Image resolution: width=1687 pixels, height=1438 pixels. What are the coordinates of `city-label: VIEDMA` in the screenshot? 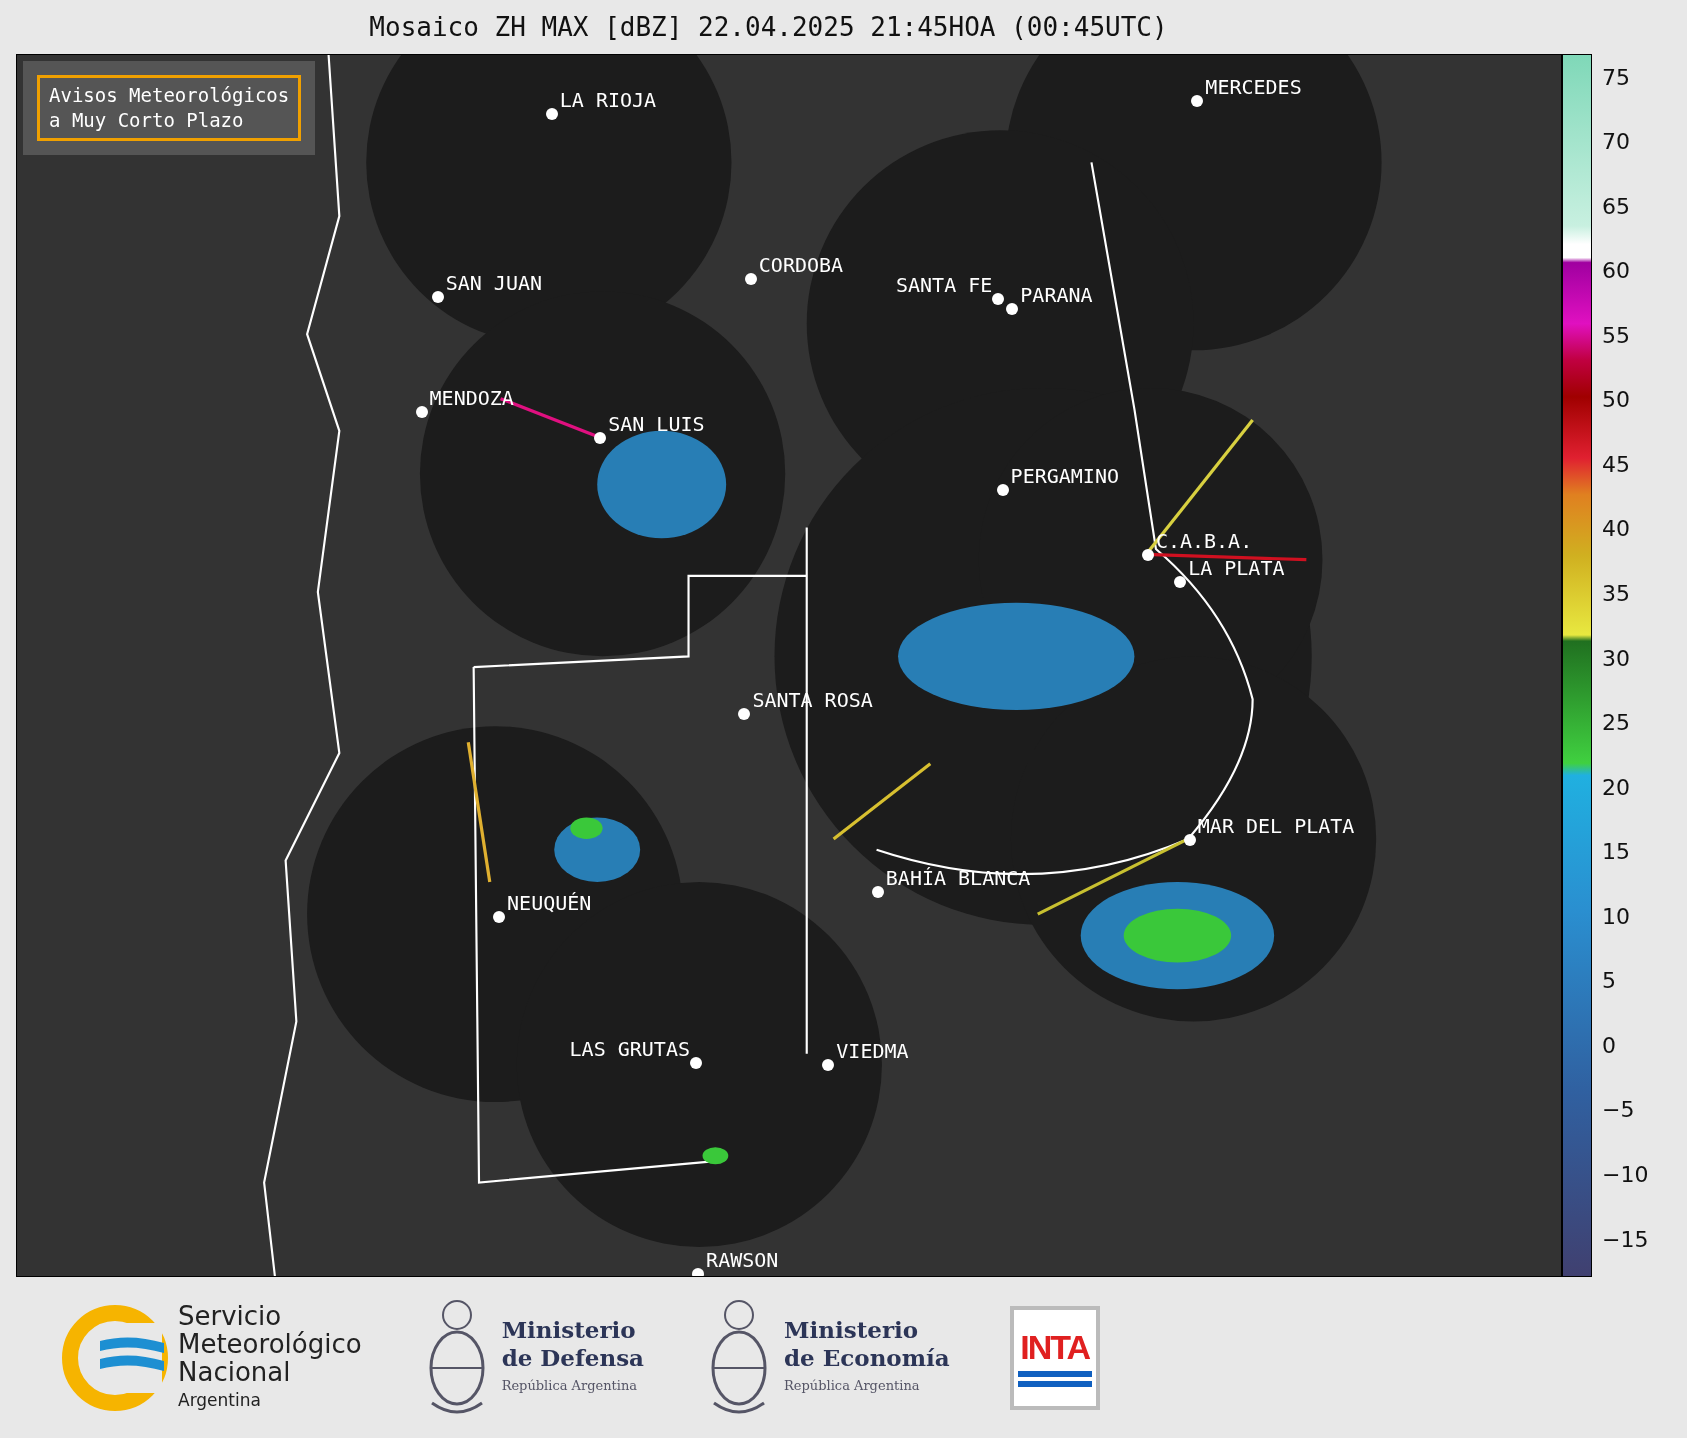 It's located at (872, 1051).